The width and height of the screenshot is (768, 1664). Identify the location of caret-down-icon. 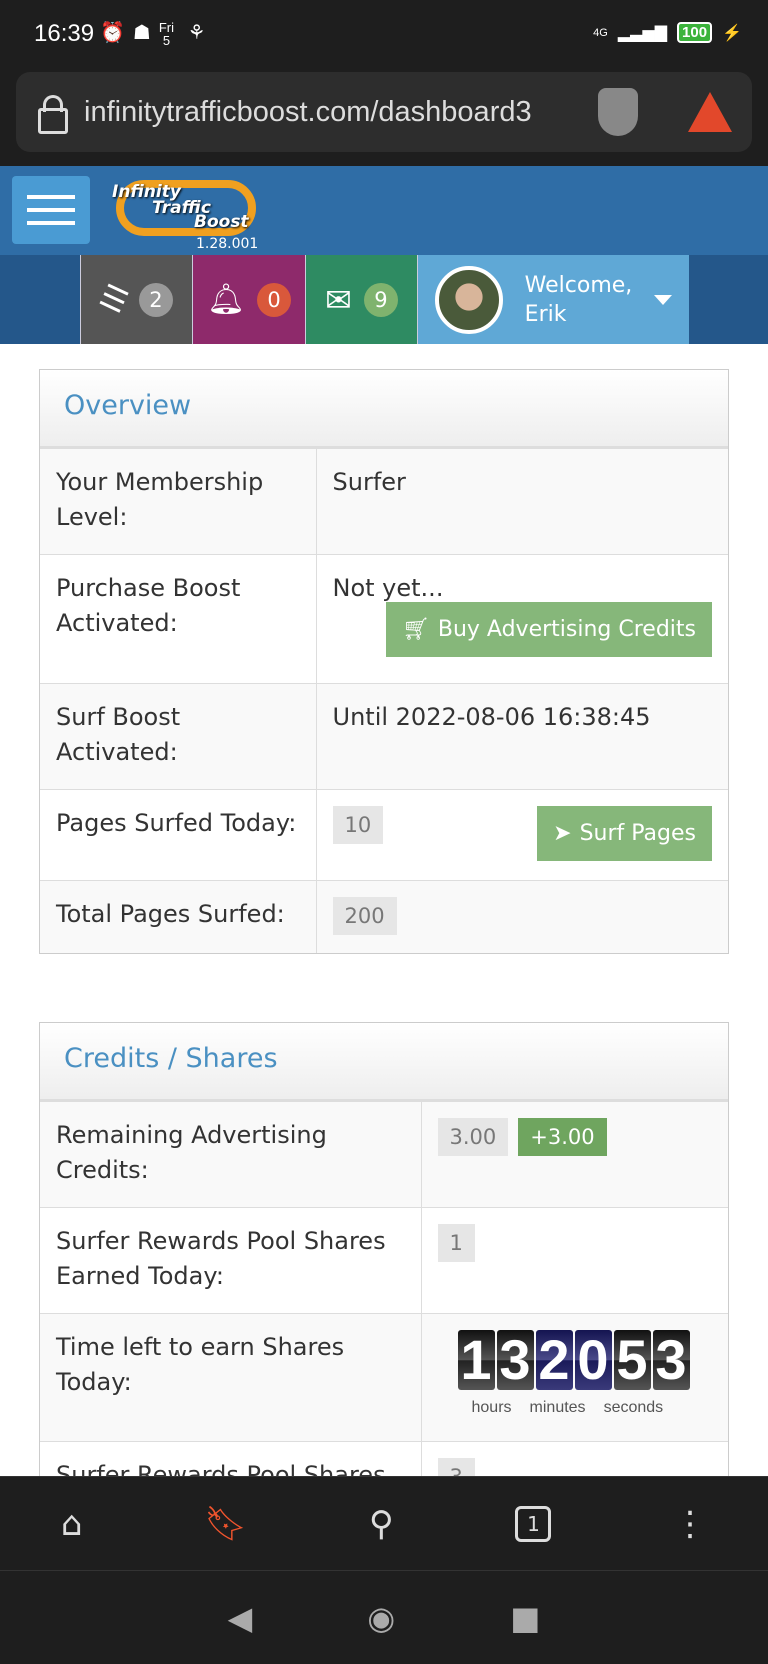
(663, 299).